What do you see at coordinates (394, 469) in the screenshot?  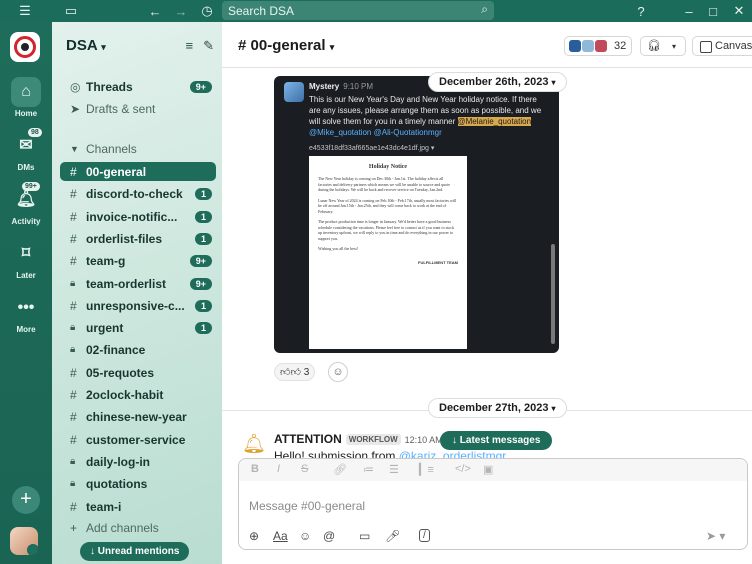 I see `bulleted-list-icon: ☰` at bounding box center [394, 469].